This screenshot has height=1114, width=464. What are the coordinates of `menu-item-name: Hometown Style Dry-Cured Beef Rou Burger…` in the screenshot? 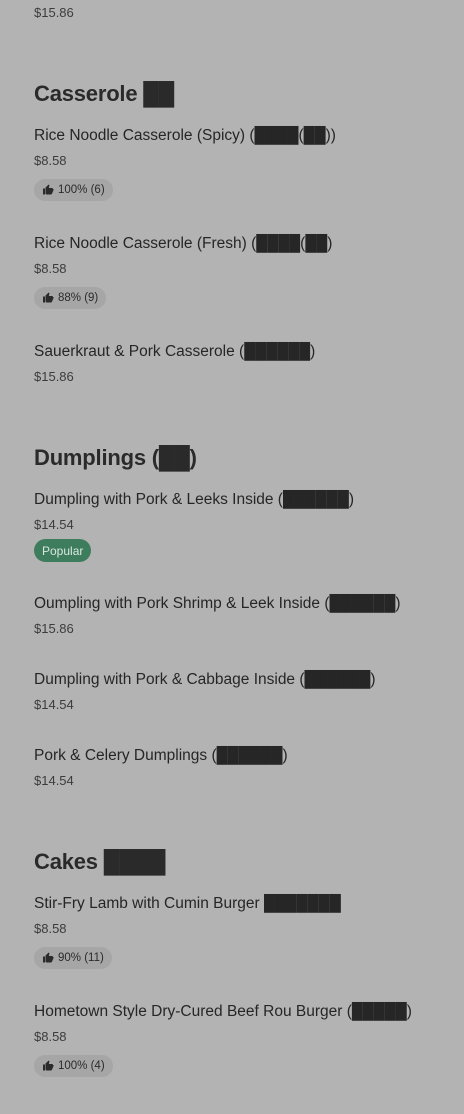 It's located at (223, 1012).